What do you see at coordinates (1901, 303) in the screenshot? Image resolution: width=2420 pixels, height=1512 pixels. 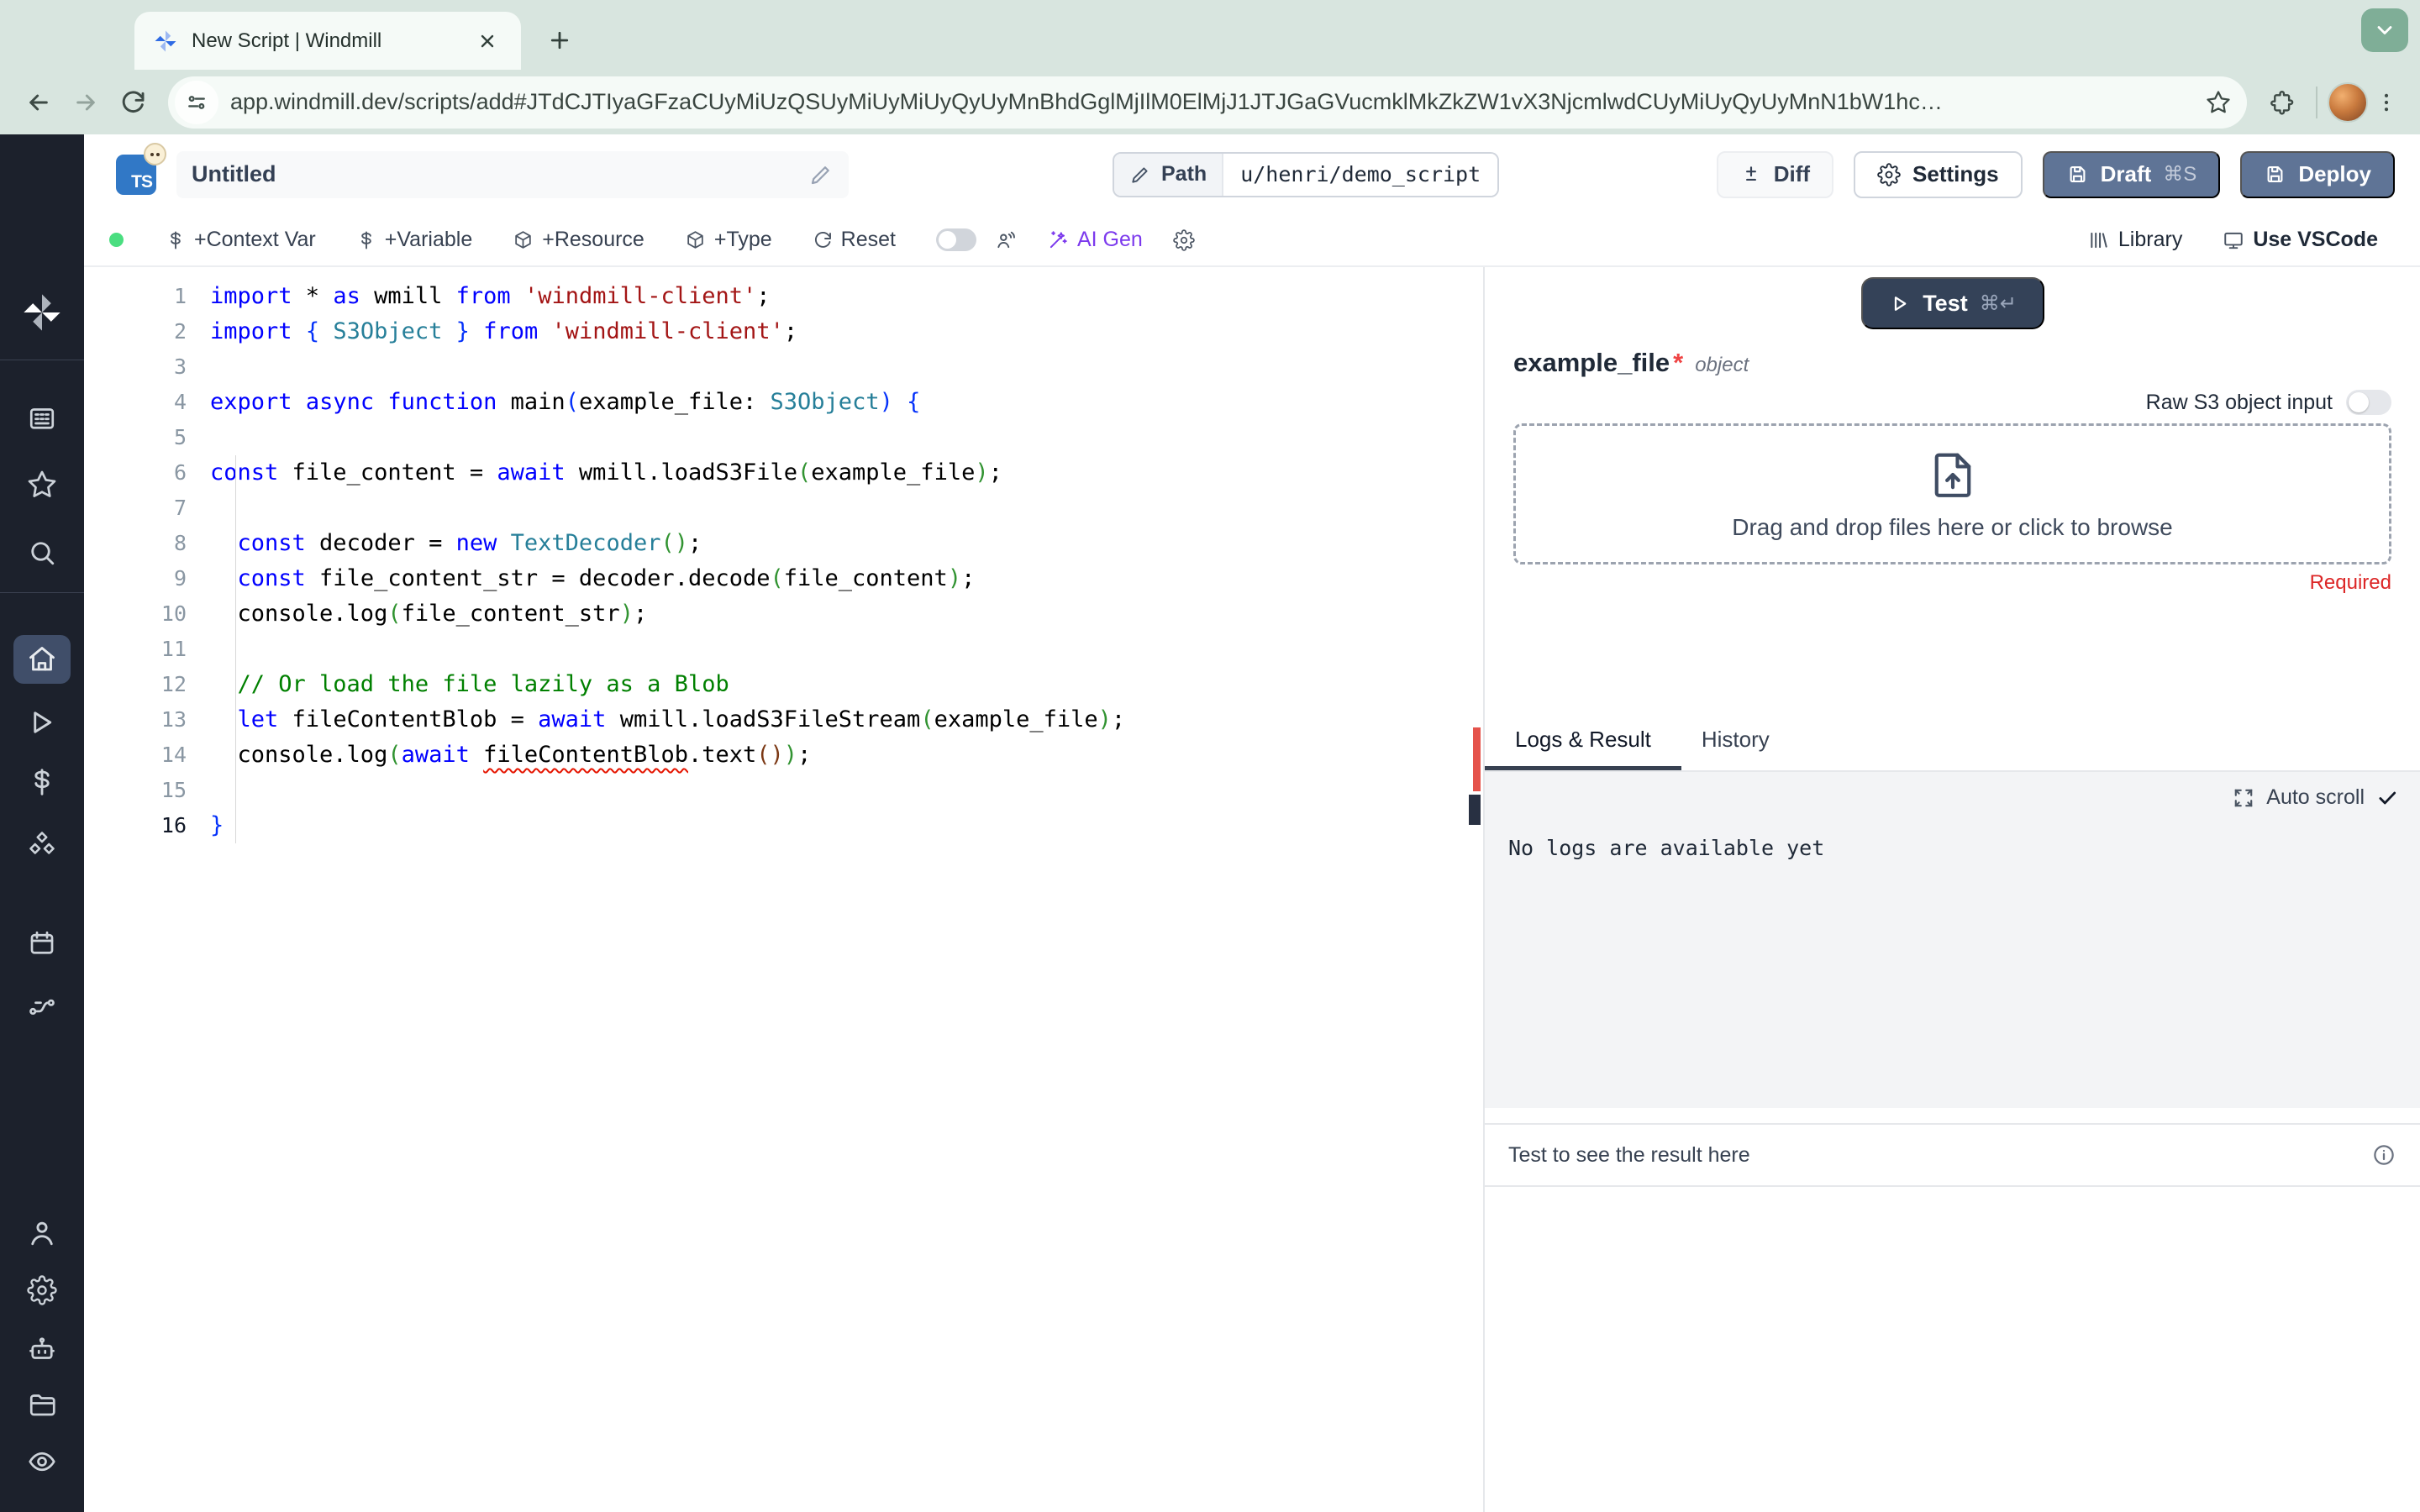 I see `play-outline-icon` at bounding box center [1901, 303].